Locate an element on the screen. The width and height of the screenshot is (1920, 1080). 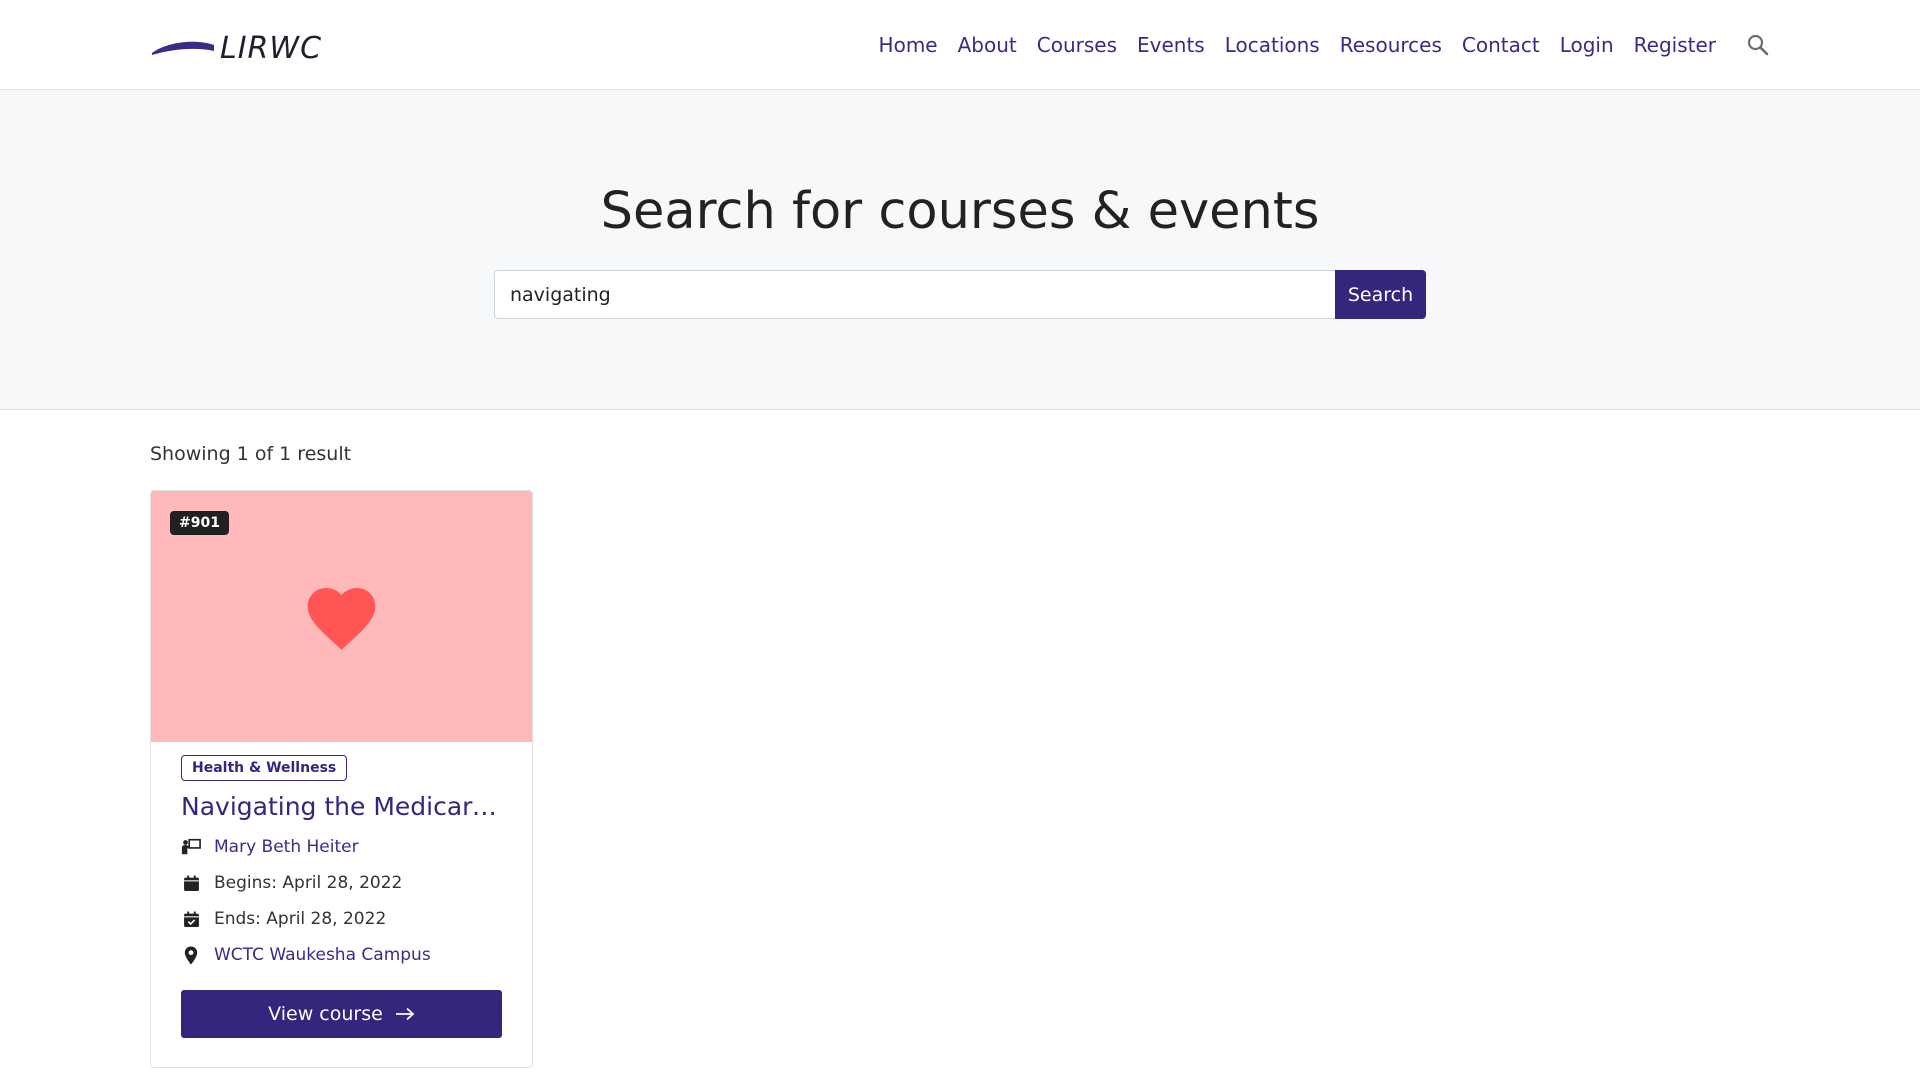
site-logo: LIRWC is located at coordinates (236, 48).